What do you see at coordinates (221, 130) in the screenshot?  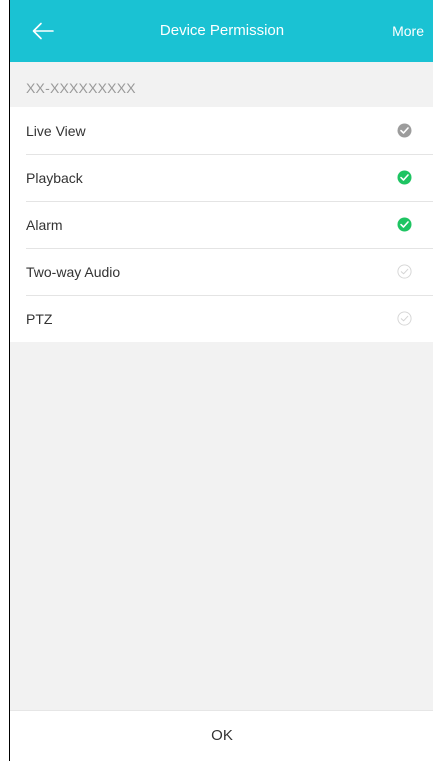 I see `permission-item-live-view: Live View` at bounding box center [221, 130].